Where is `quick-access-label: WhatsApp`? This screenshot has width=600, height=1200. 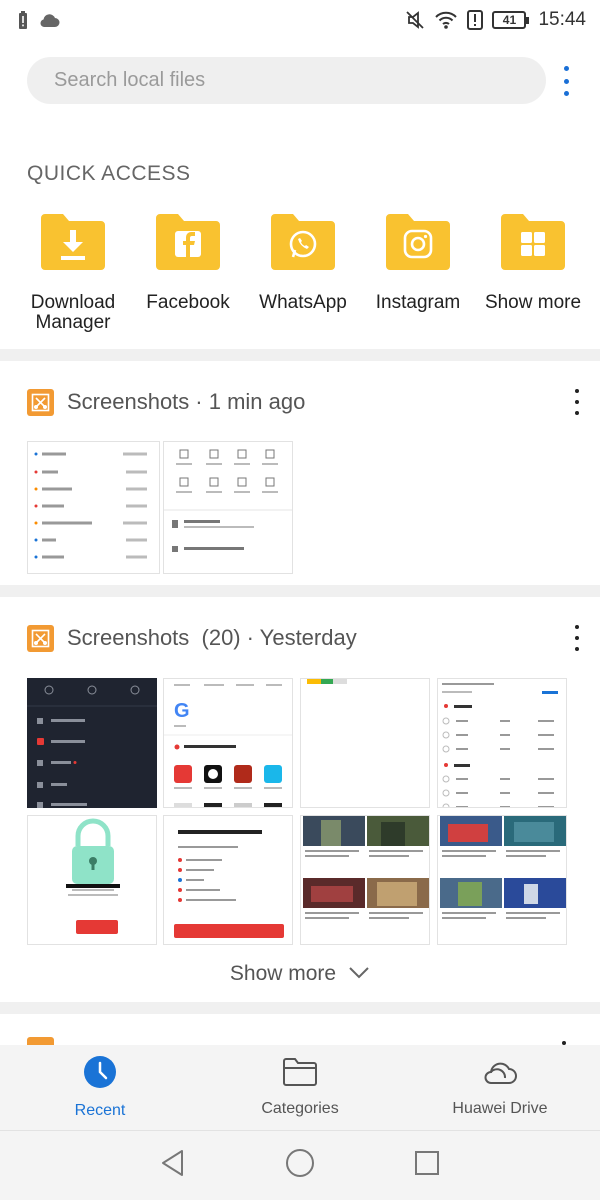 quick-access-label: WhatsApp is located at coordinates (303, 302).